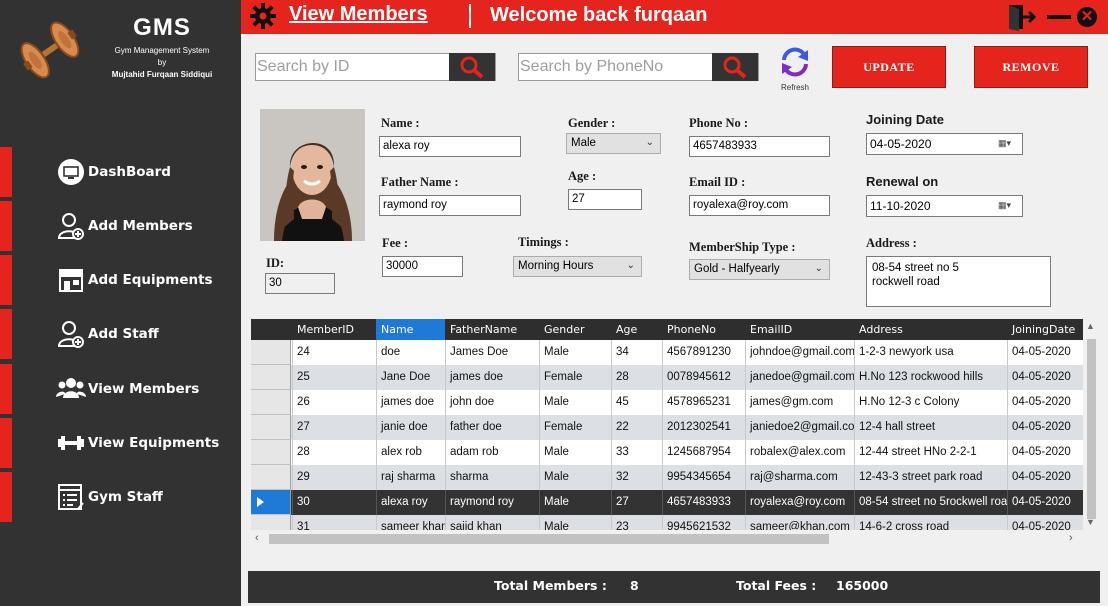 This screenshot has width=1108, height=606. What do you see at coordinates (492, 502) in the screenshot?
I see `table-cell: raymond roy` at bounding box center [492, 502].